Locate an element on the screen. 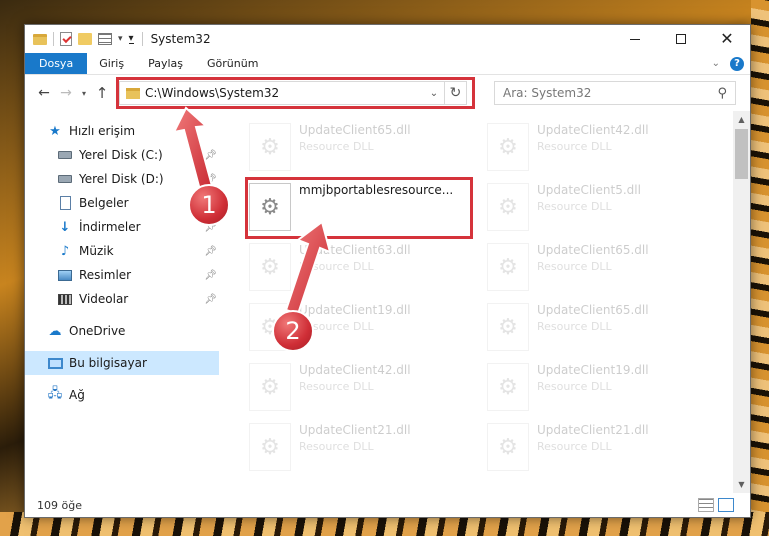 The width and height of the screenshot is (769, 536). wallpaper-right is located at coordinates (760, 268).